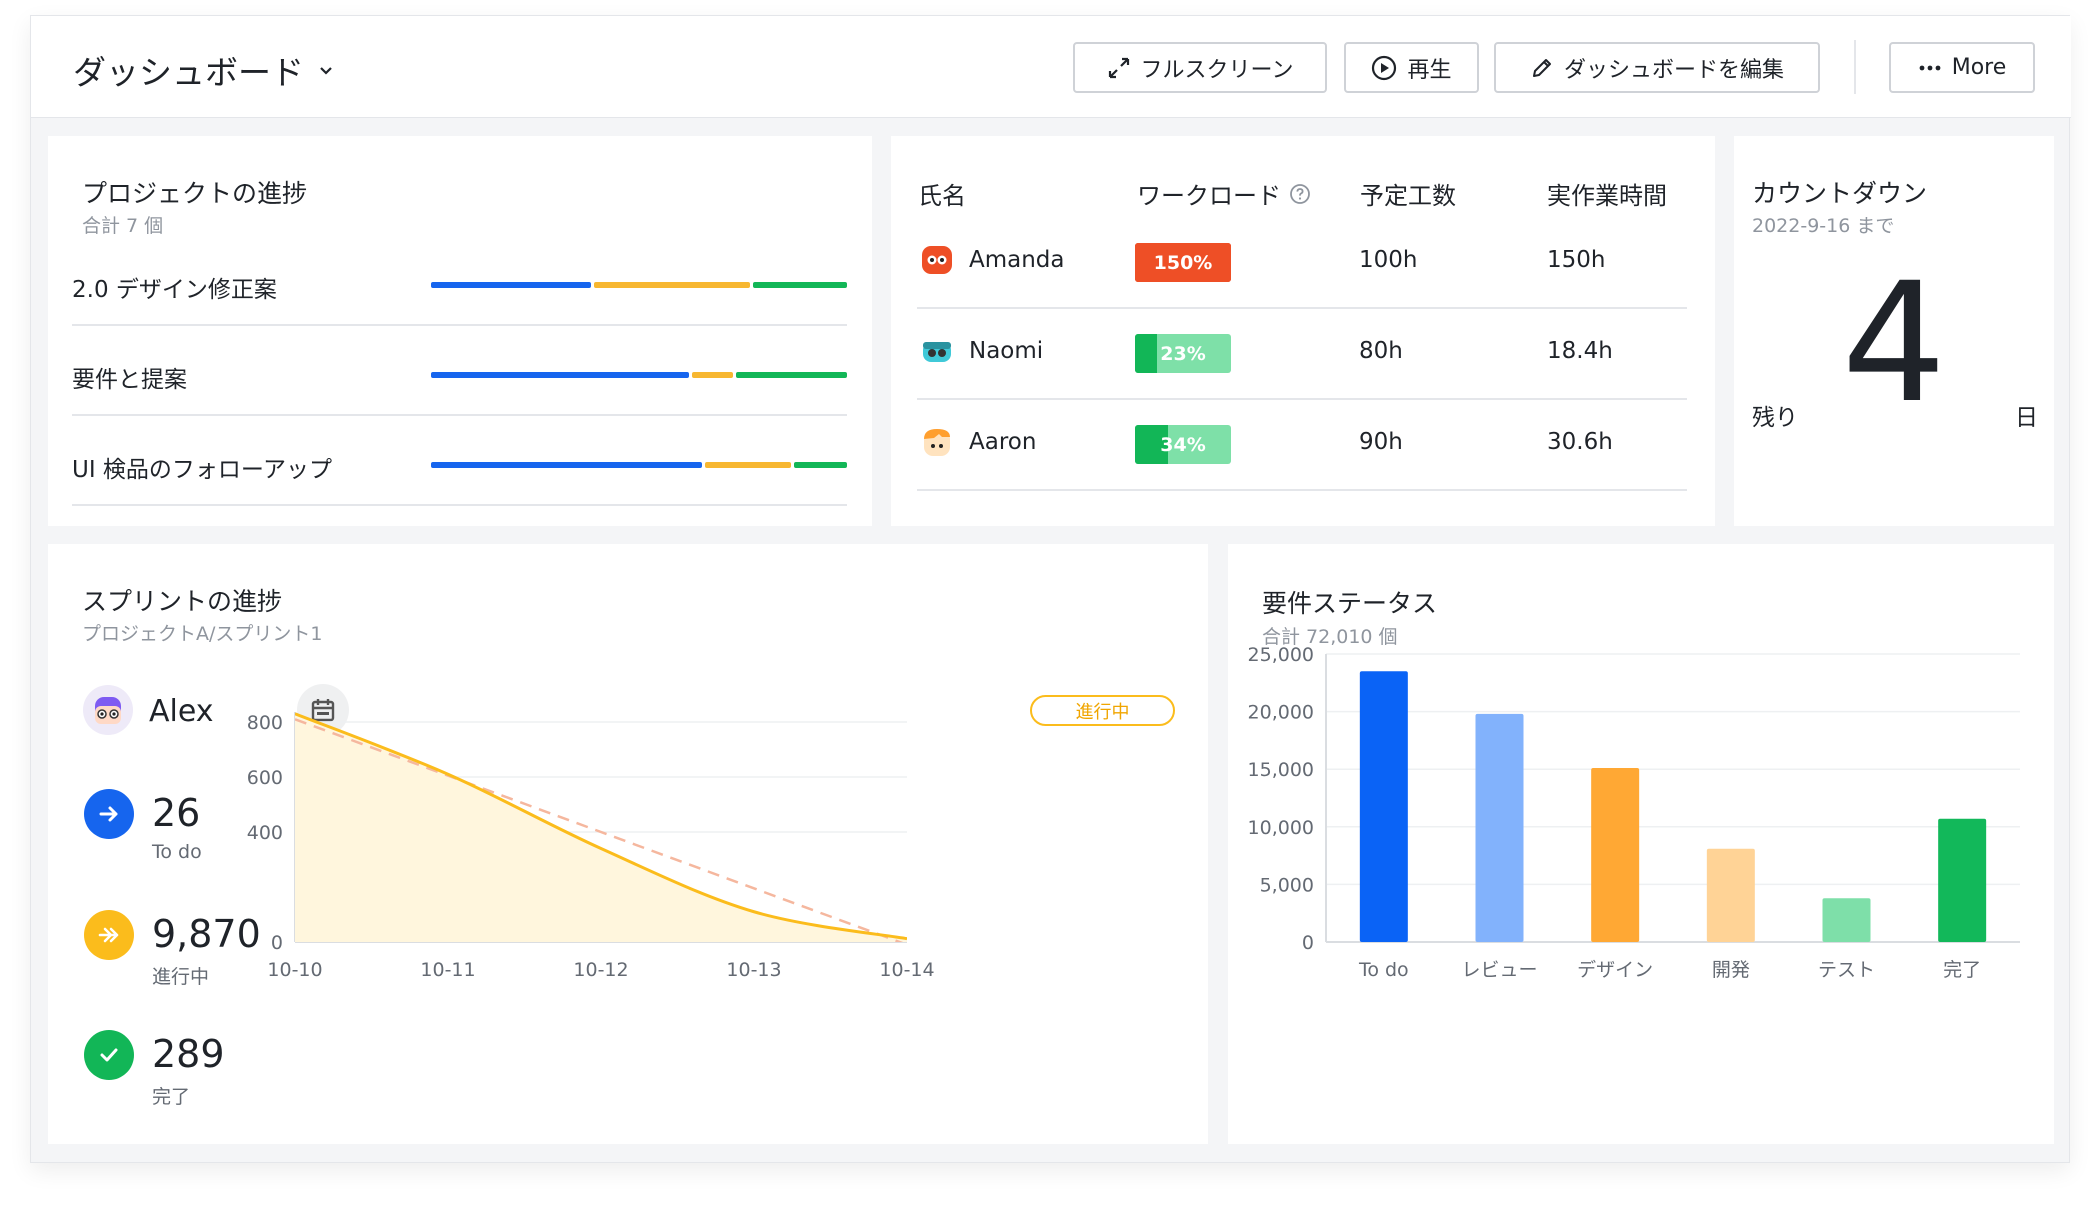  I want to click on header-name: 氏名, so click(942, 196).